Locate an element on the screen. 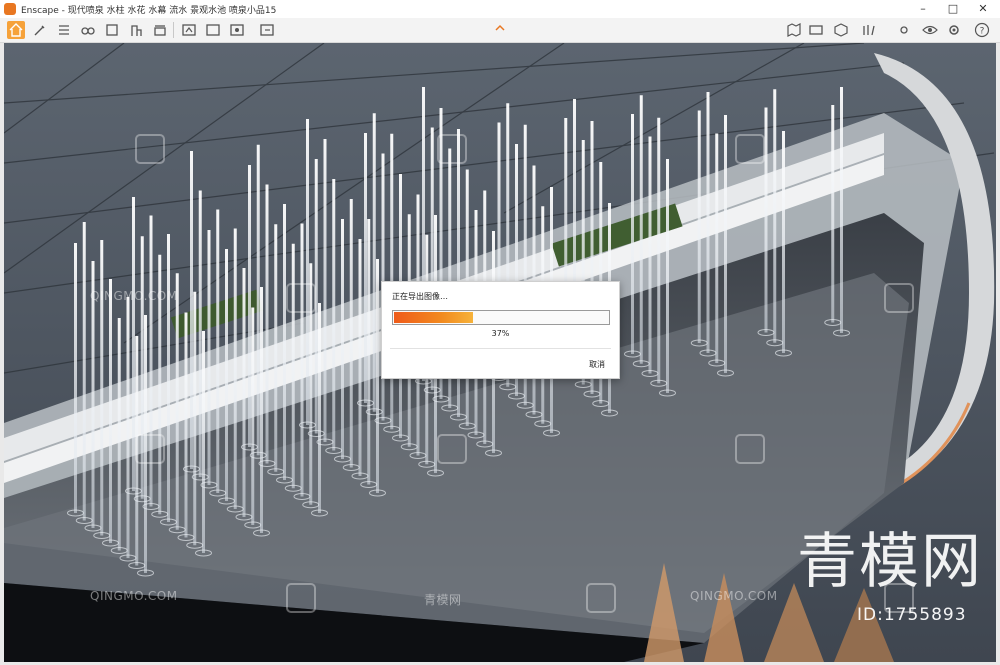 The height and width of the screenshot is (665, 1000). building-icon is located at coordinates (136, 30).